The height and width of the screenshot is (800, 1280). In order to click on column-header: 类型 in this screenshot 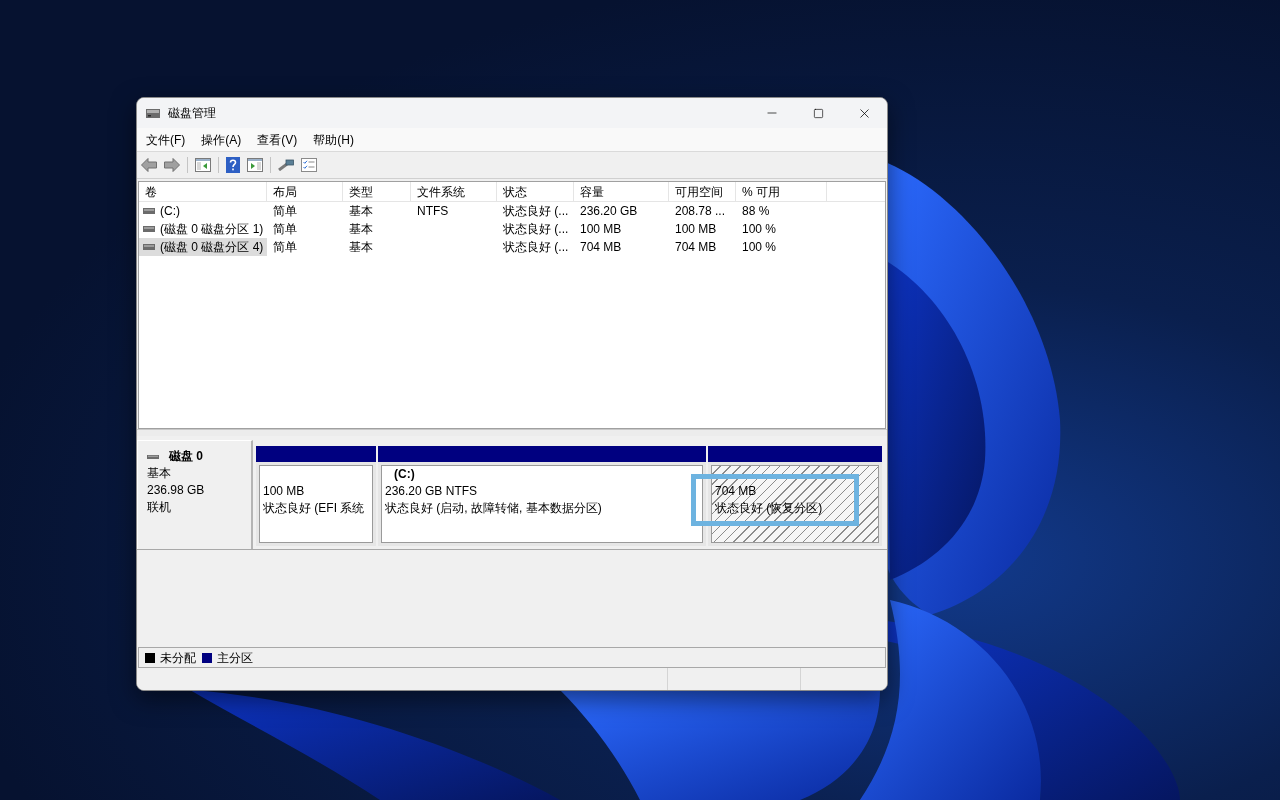, I will do `click(377, 191)`.